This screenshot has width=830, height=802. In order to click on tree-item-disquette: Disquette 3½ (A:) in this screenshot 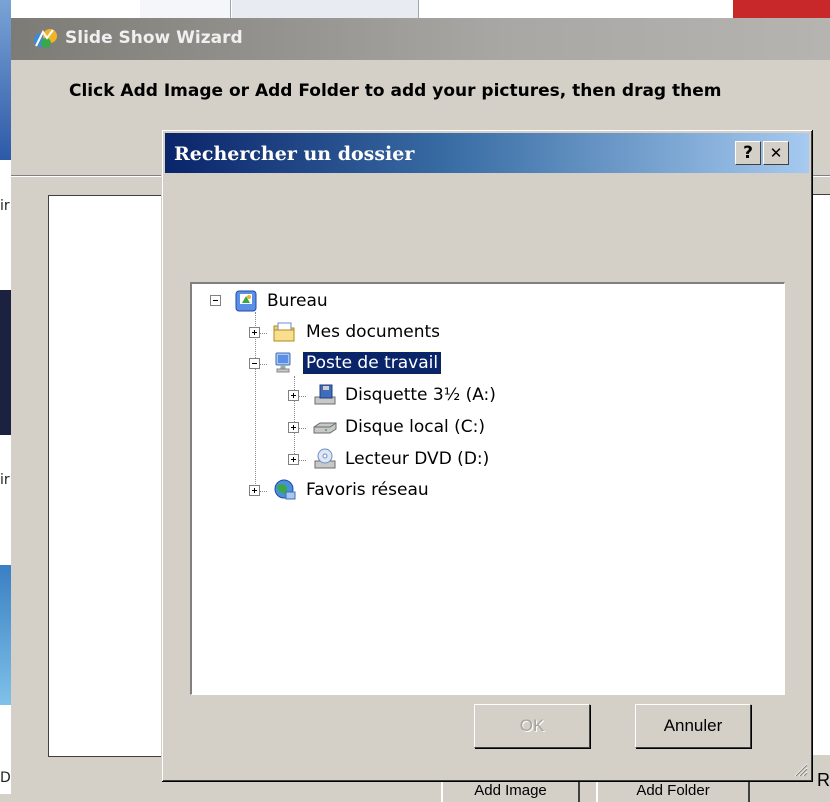, I will do `click(420, 395)`.